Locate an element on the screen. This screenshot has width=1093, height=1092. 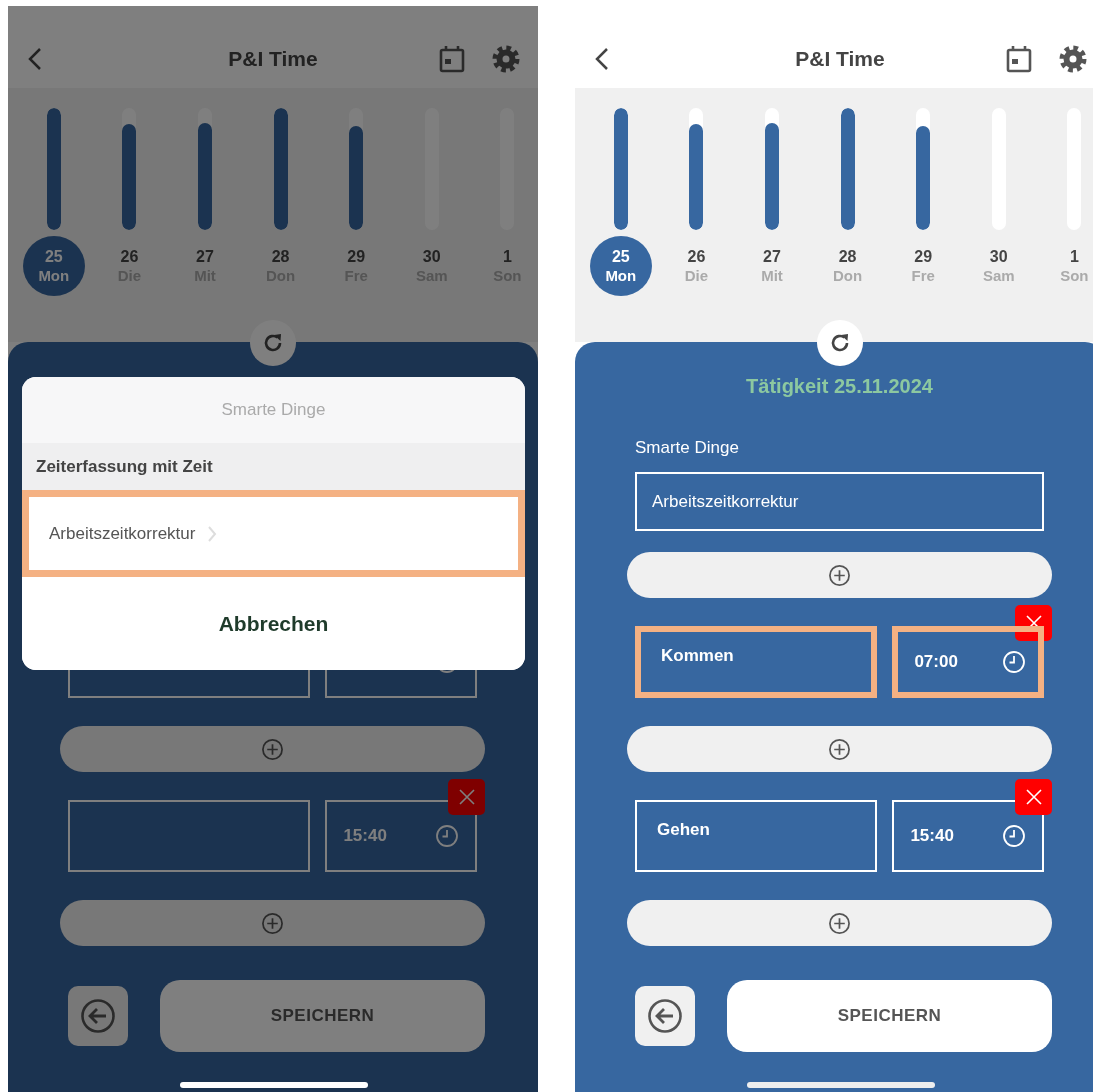
field-label: Smarte Dinge is located at coordinates (687, 448).